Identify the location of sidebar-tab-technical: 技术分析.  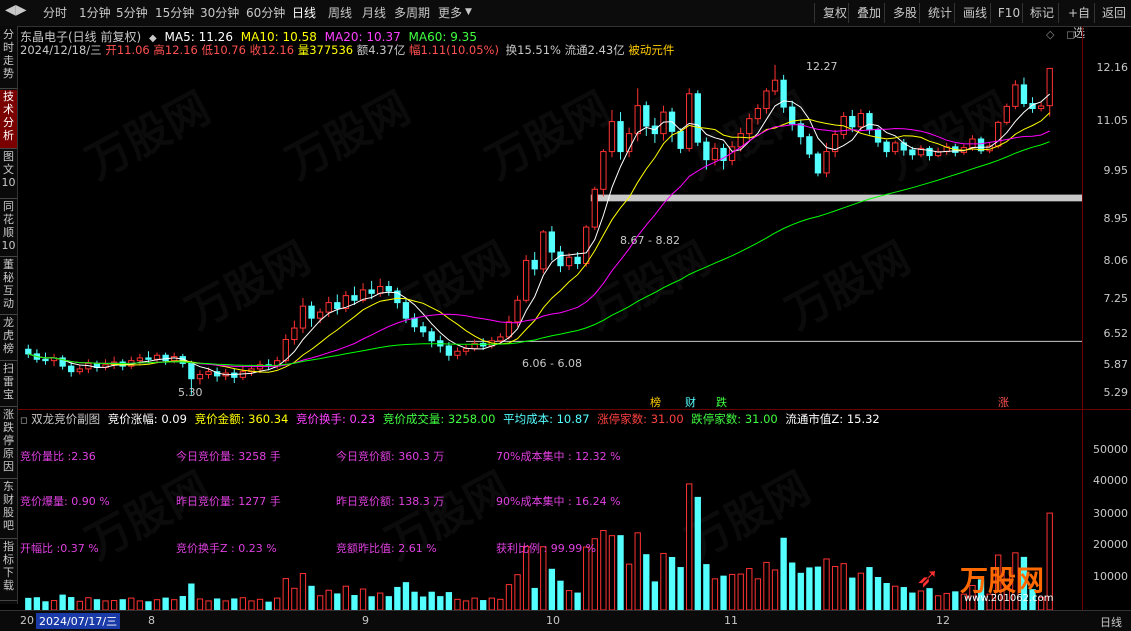
(8, 119).